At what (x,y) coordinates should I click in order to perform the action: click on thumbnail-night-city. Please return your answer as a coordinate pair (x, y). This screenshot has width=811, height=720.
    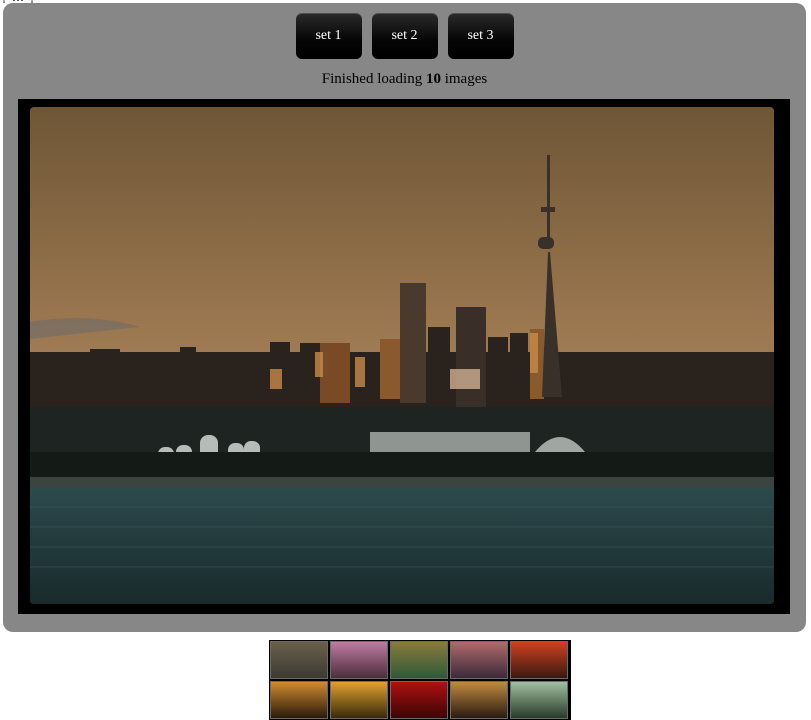
    Looking at the image, I should click on (479, 700).